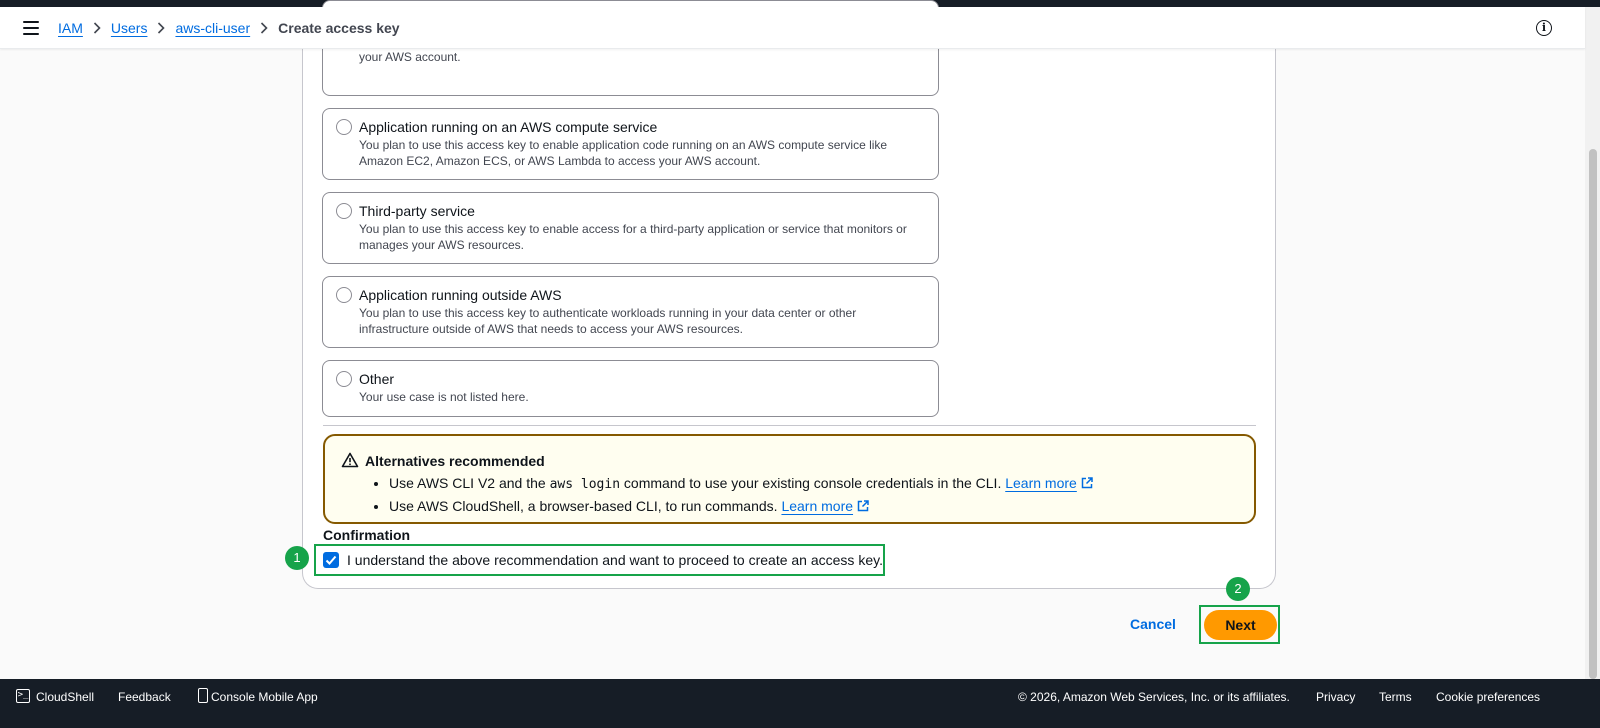 The width and height of the screenshot is (1600, 728). What do you see at coordinates (417, 211) in the screenshot?
I see `option-title: Third-party service` at bounding box center [417, 211].